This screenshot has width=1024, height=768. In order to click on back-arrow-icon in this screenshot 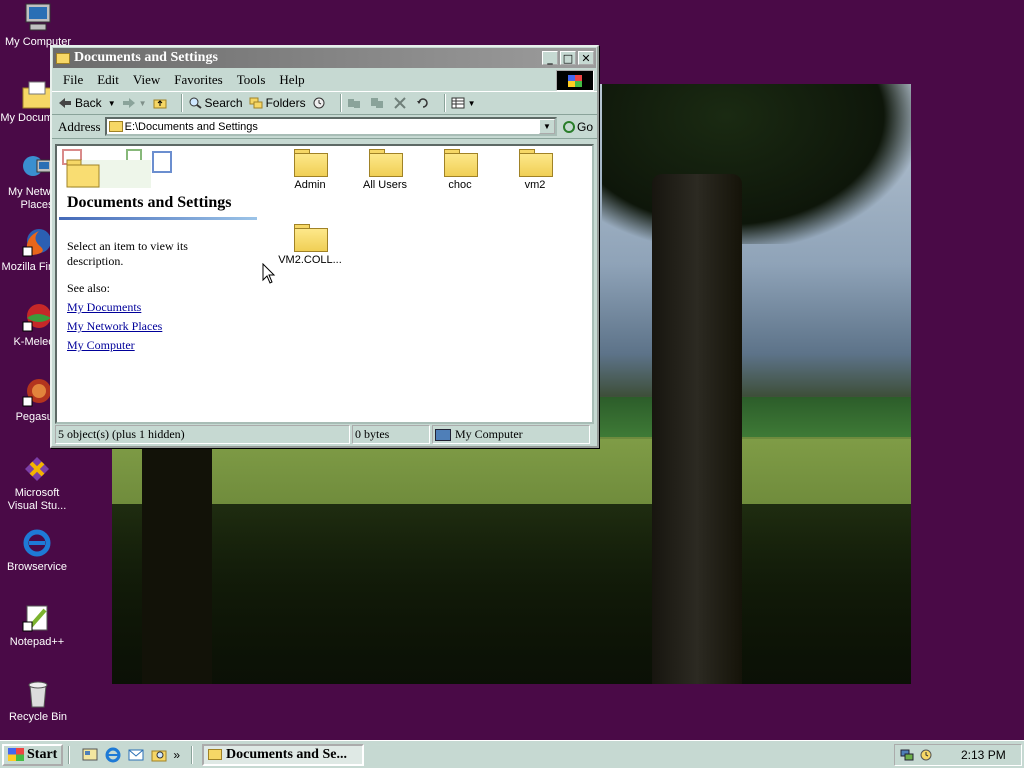, I will do `click(65, 103)`.